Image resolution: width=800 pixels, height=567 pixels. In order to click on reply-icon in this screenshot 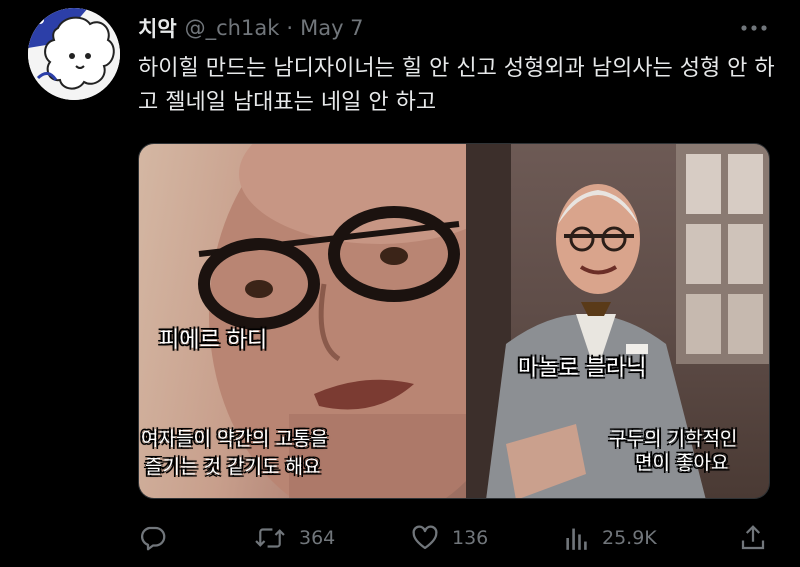, I will do `click(153, 538)`.